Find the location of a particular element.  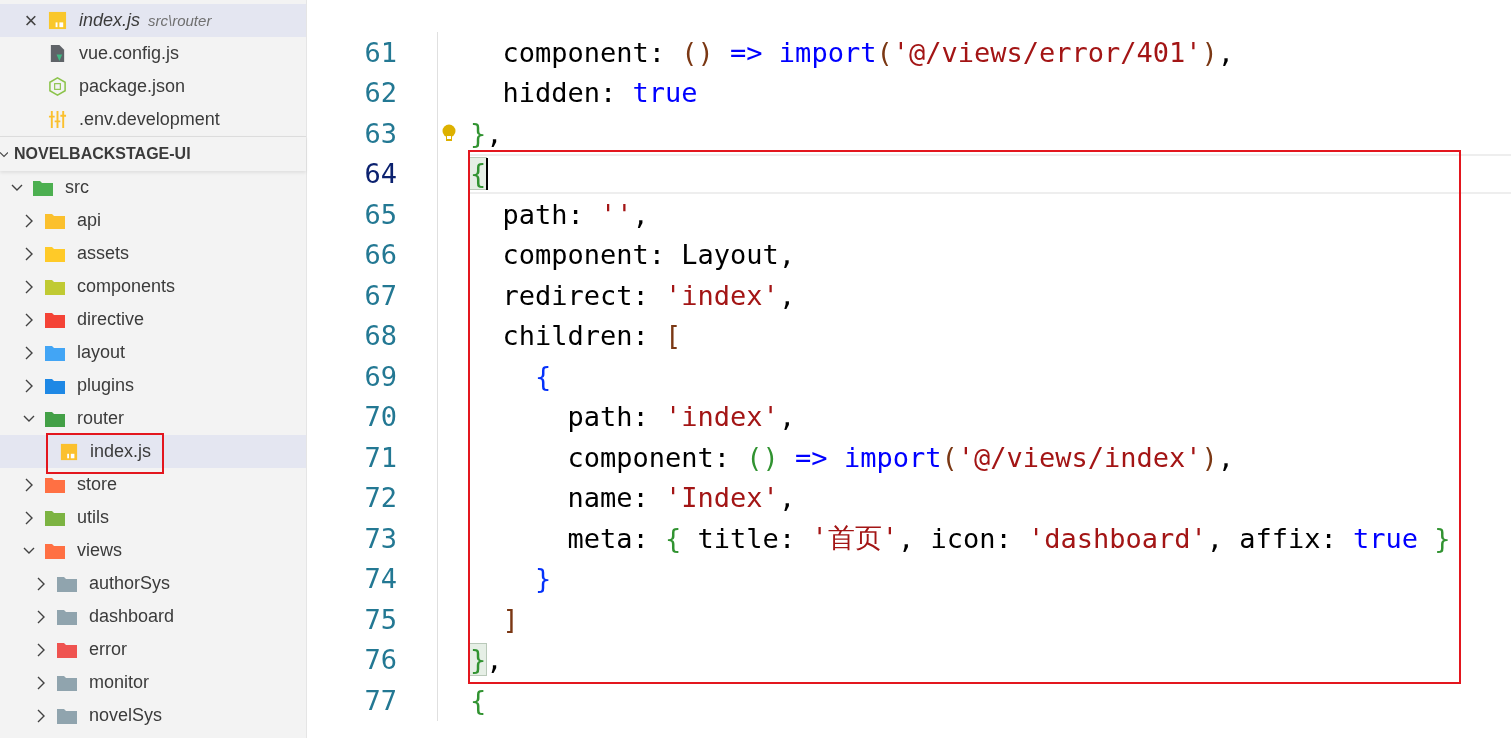

open-editor-item: .env.development is located at coordinates (153, 119).